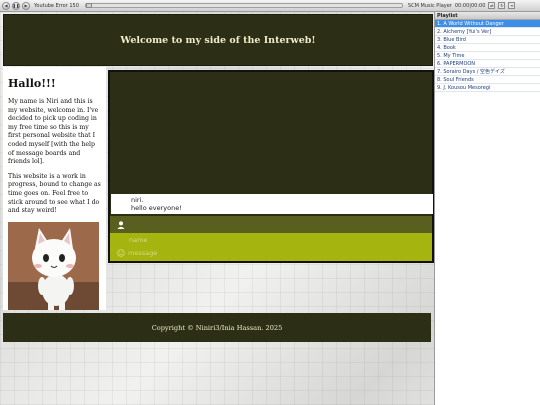  What do you see at coordinates (121, 252) in the screenshot?
I see `smiley-icon` at bounding box center [121, 252].